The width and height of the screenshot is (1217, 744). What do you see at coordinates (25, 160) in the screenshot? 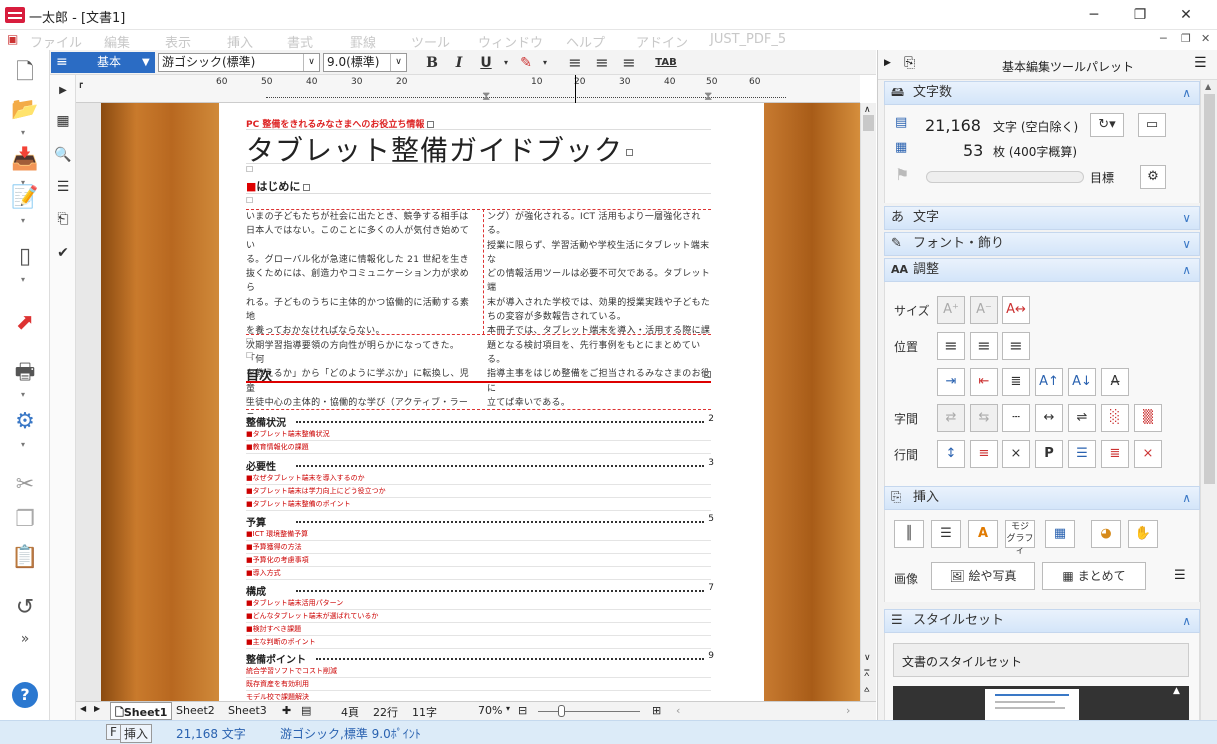
I see `save-icon: 📥` at bounding box center [25, 160].